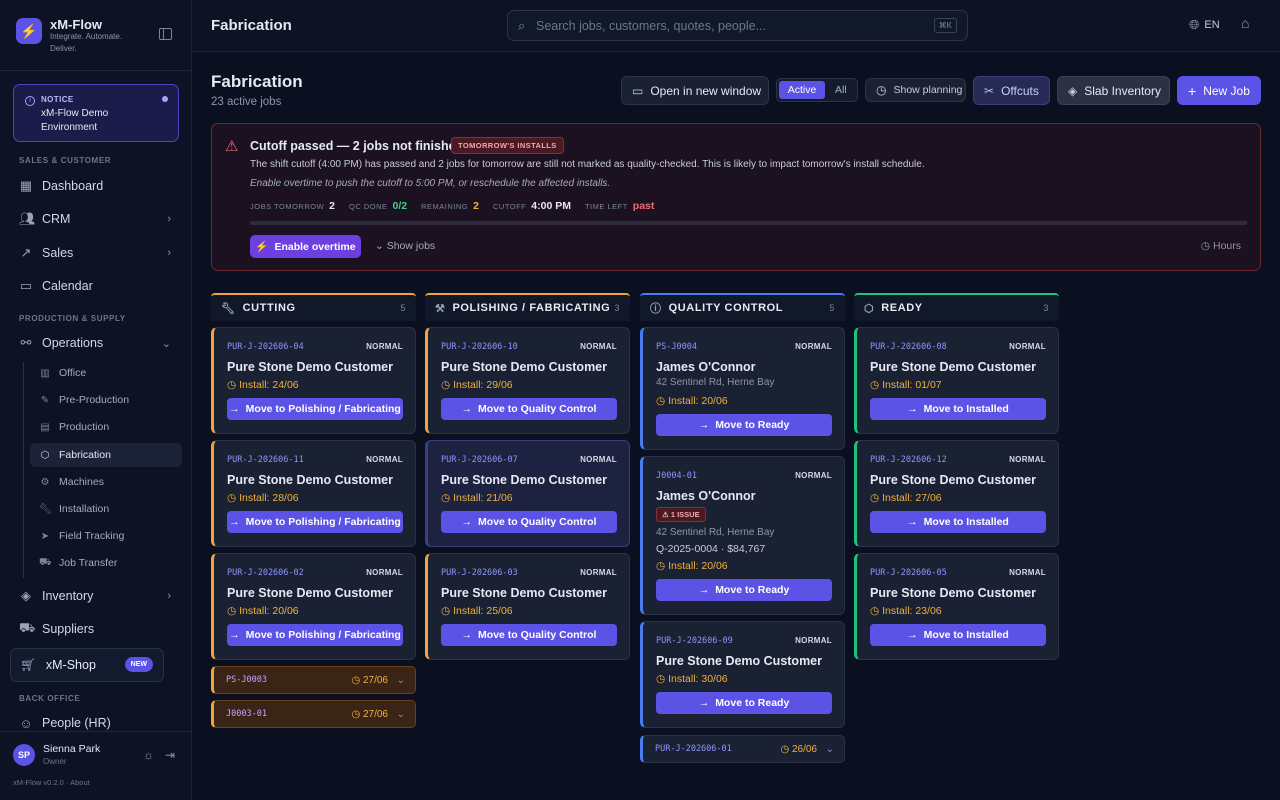 The image size is (1280, 800). What do you see at coordinates (598, 459) in the screenshot?
I see `priority-label: NORMAL` at bounding box center [598, 459].